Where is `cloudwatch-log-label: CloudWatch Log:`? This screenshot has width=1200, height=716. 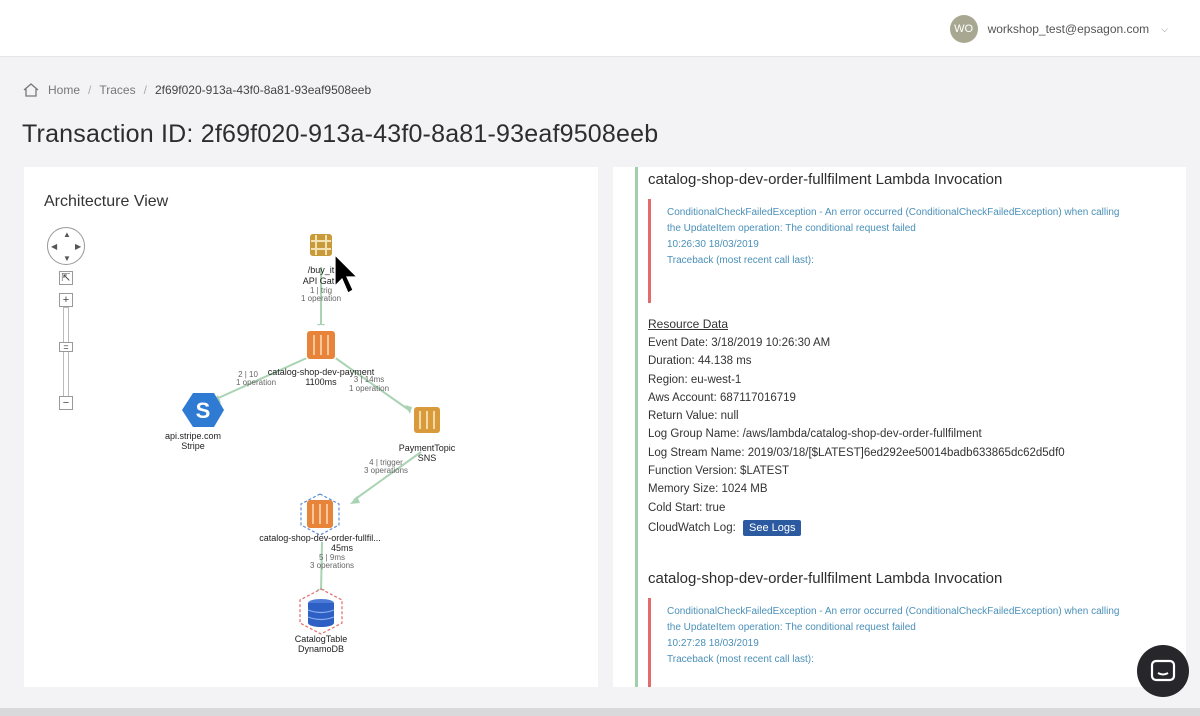
cloudwatch-log-label: CloudWatch Log: is located at coordinates (692, 527).